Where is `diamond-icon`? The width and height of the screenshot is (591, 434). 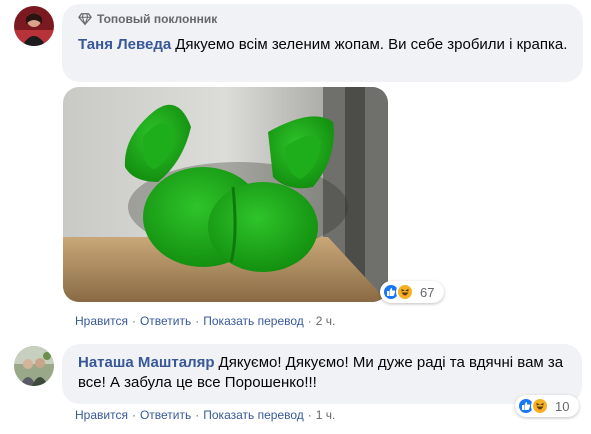
diamond-icon is located at coordinates (85, 19).